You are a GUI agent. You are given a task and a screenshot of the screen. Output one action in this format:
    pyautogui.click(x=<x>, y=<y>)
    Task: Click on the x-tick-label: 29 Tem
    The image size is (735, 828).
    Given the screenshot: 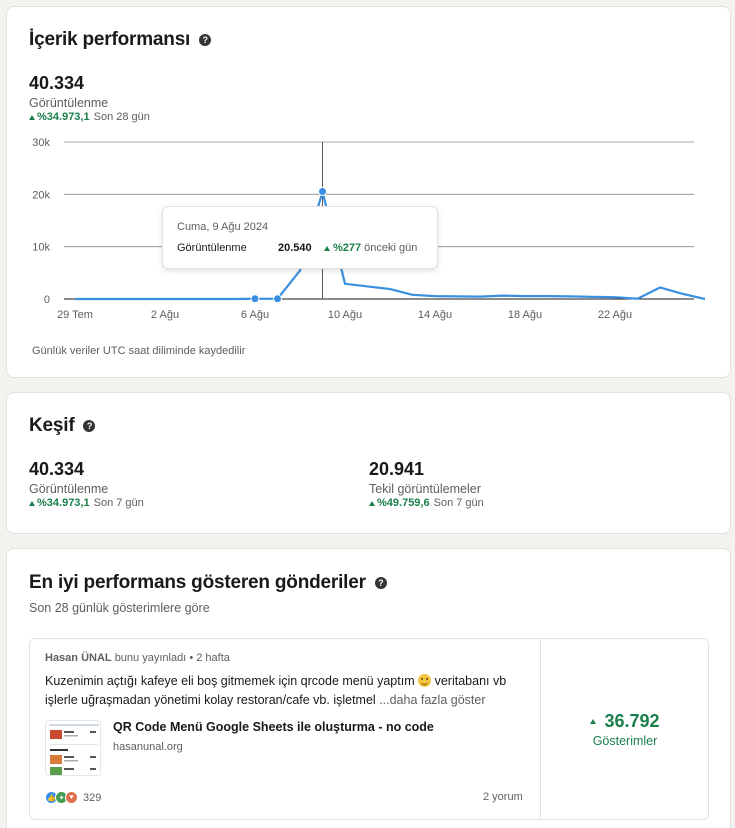 What is the action you would take?
    pyautogui.click(x=75, y=315)
    